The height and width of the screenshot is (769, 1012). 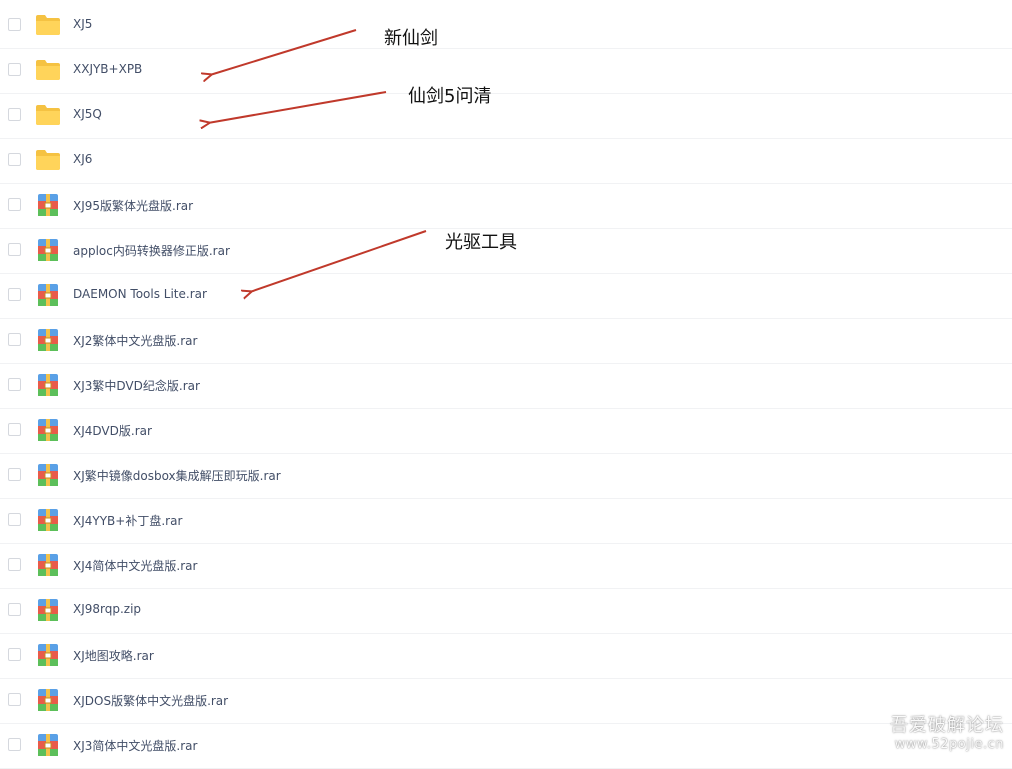 I want to click on watermark-title: 吾爱破解论坛, so click(x=947, y=725).